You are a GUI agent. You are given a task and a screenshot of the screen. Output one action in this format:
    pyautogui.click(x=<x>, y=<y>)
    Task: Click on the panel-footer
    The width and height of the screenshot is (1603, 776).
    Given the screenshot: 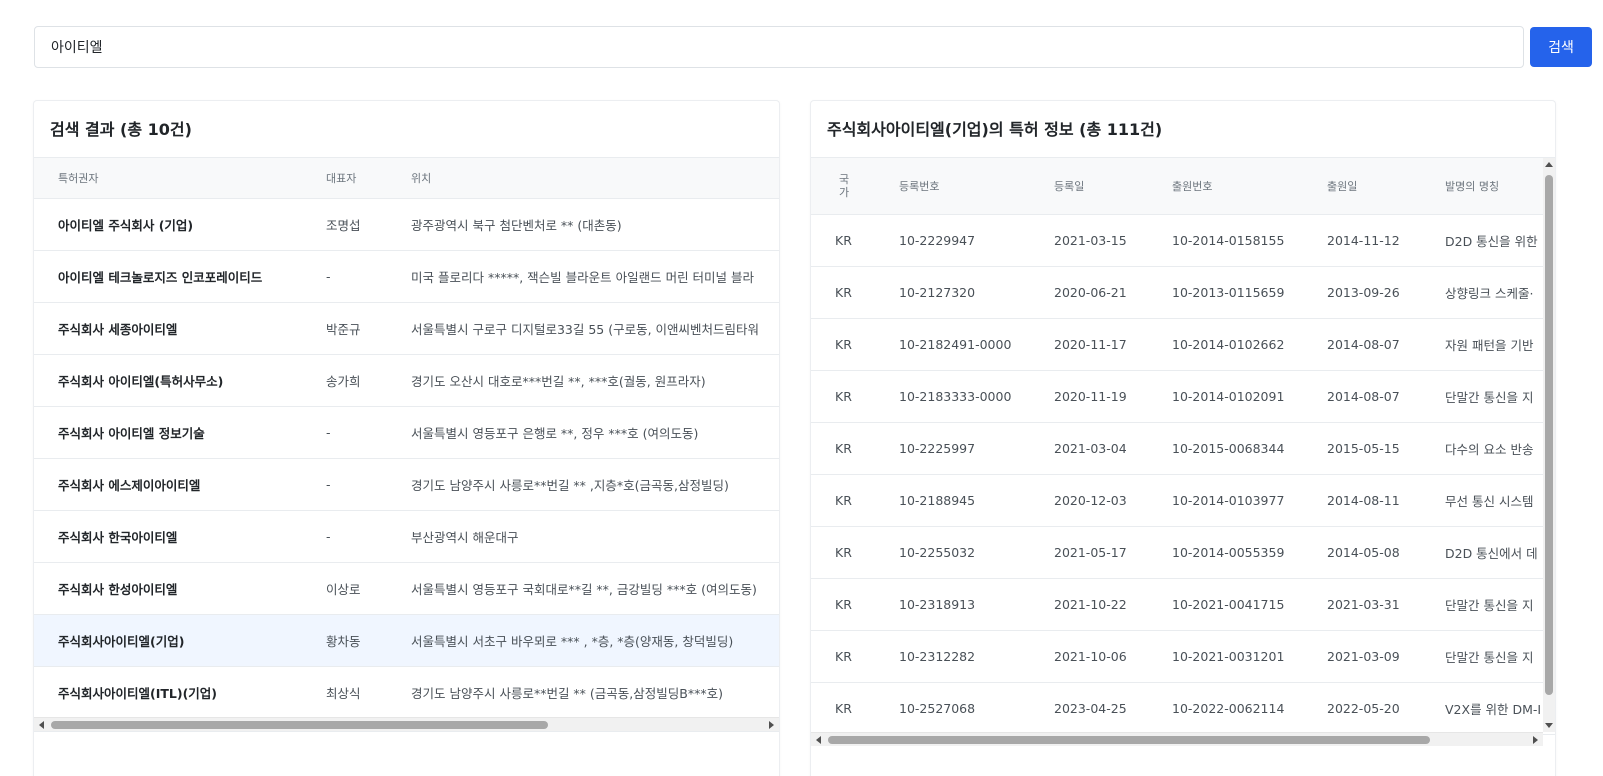 What is the action you would take?
    pyautogui.click(x=406, y=753)
    